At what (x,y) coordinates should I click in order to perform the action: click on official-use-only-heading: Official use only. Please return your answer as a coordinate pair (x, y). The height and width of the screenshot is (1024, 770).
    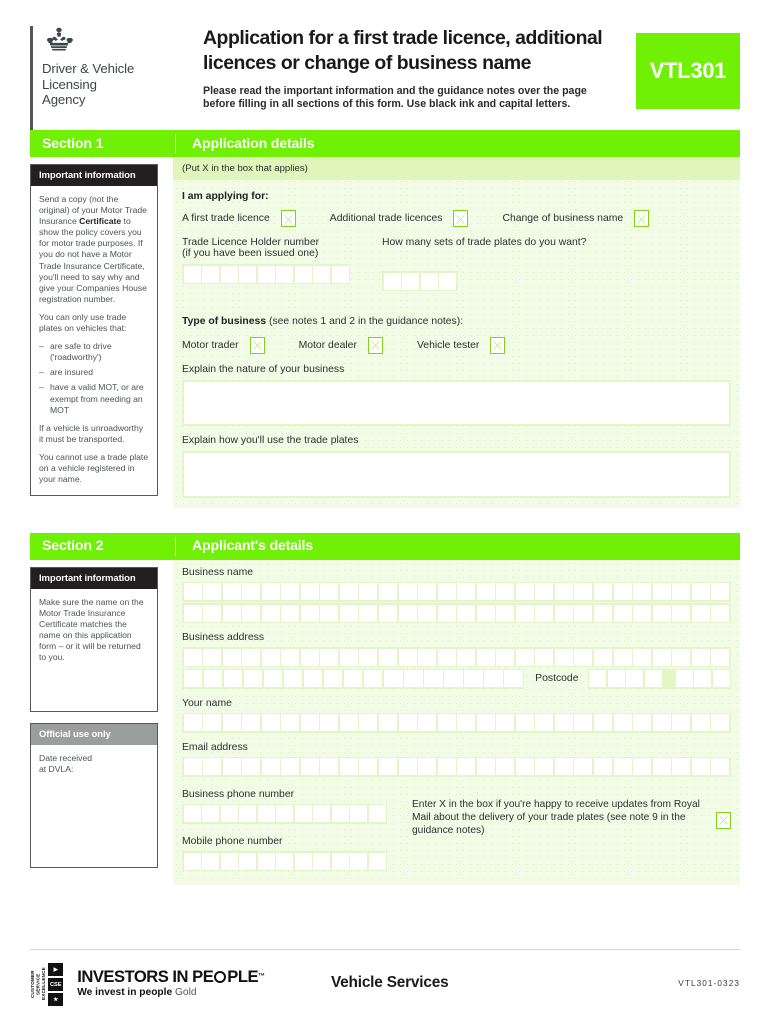
    Looking at the image, I should click on (94, 734).